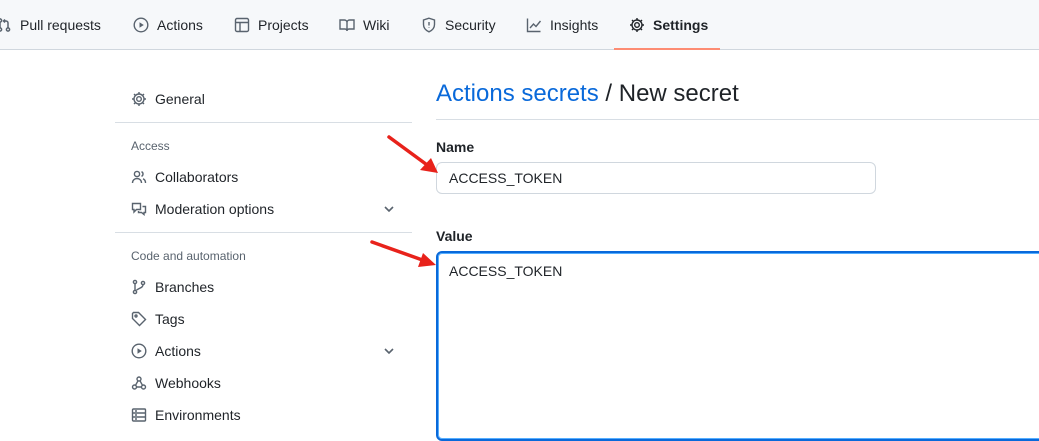 This screenshot has height=441, width=1039. I want to click on server-icon, so click(139, 415).